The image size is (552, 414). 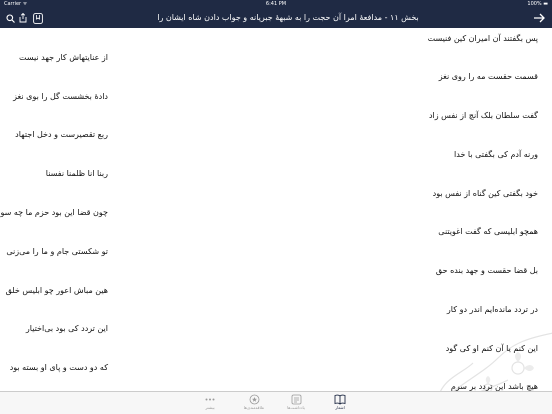 I want to click on battery-indicator: 100% ▬, so click(x=537, y=4).